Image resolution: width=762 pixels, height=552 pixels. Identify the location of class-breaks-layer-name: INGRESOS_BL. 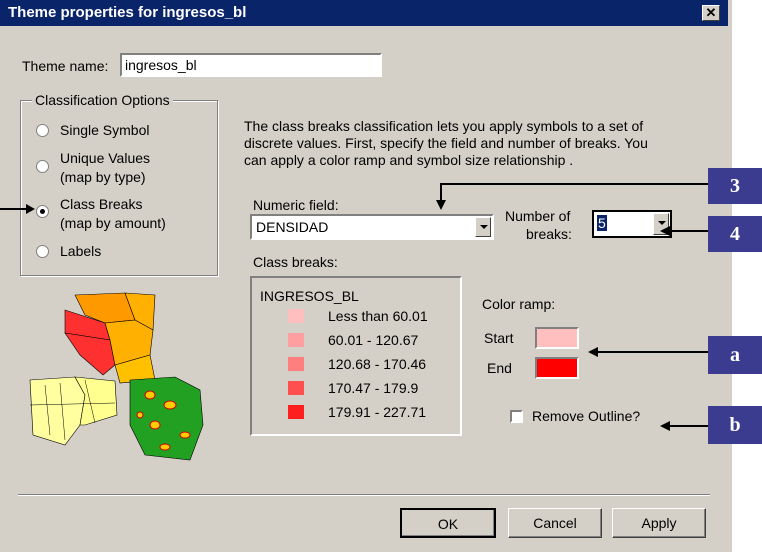
(309, 296).